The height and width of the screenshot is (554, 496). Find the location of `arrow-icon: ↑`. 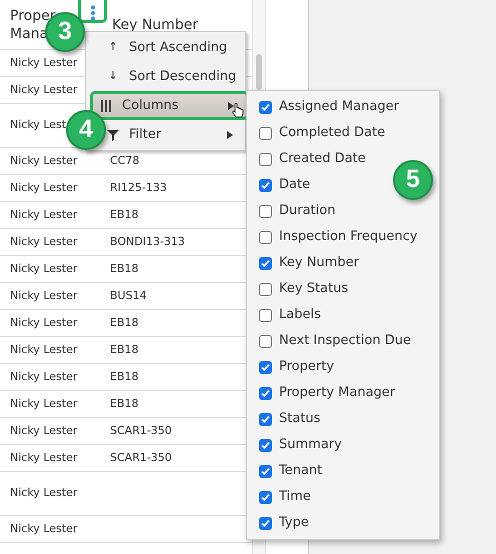

arrow-icon: ↑ is located at coordinates (113, 47).